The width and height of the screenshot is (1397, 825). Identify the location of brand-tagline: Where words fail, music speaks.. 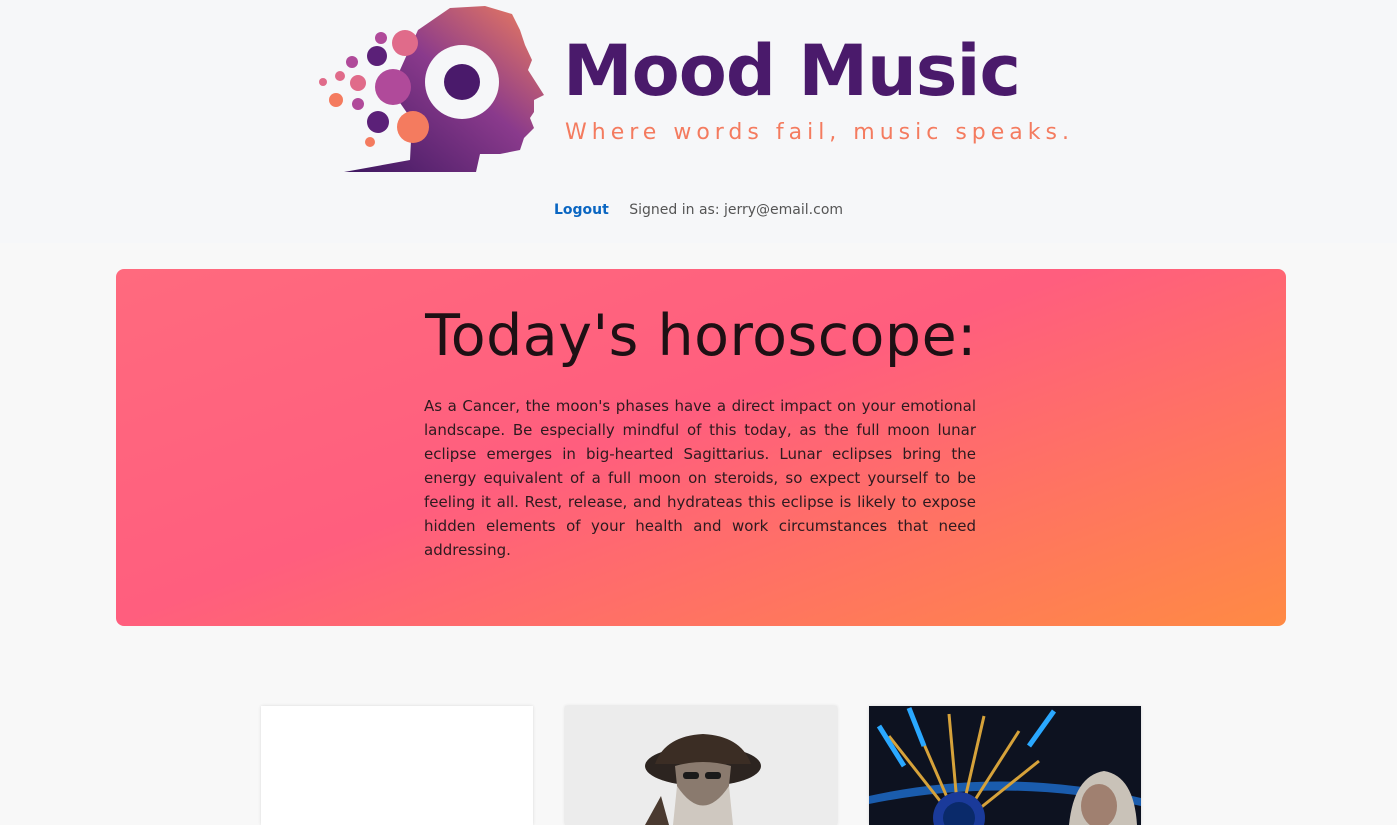
(819, 132).